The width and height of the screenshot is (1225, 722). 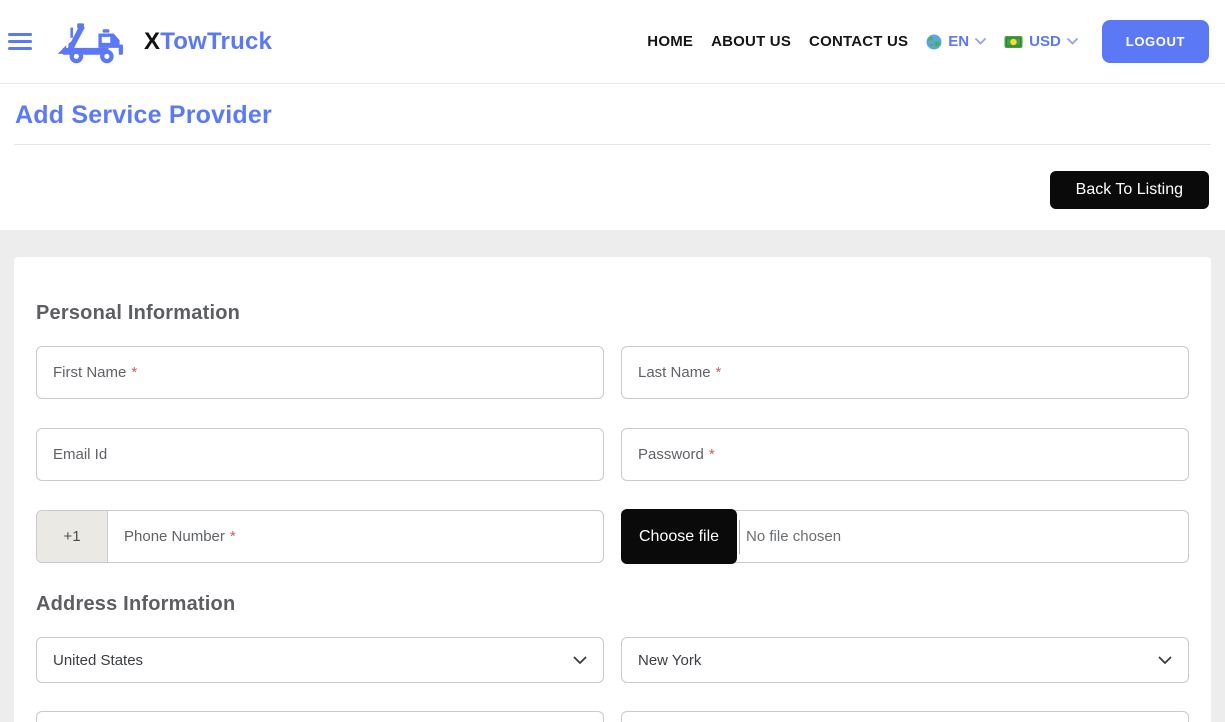 What do you see at coordinates (612, 716) in the screenshot?
I see `form-row-address-partial` at bounding box center [612, 716].